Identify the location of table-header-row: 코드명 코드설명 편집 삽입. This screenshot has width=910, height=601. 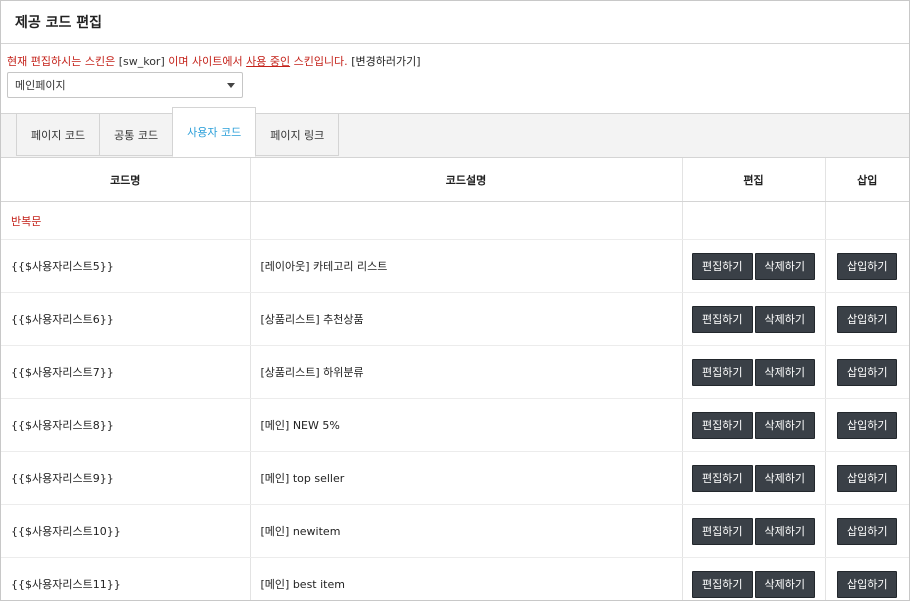
(455, 180).